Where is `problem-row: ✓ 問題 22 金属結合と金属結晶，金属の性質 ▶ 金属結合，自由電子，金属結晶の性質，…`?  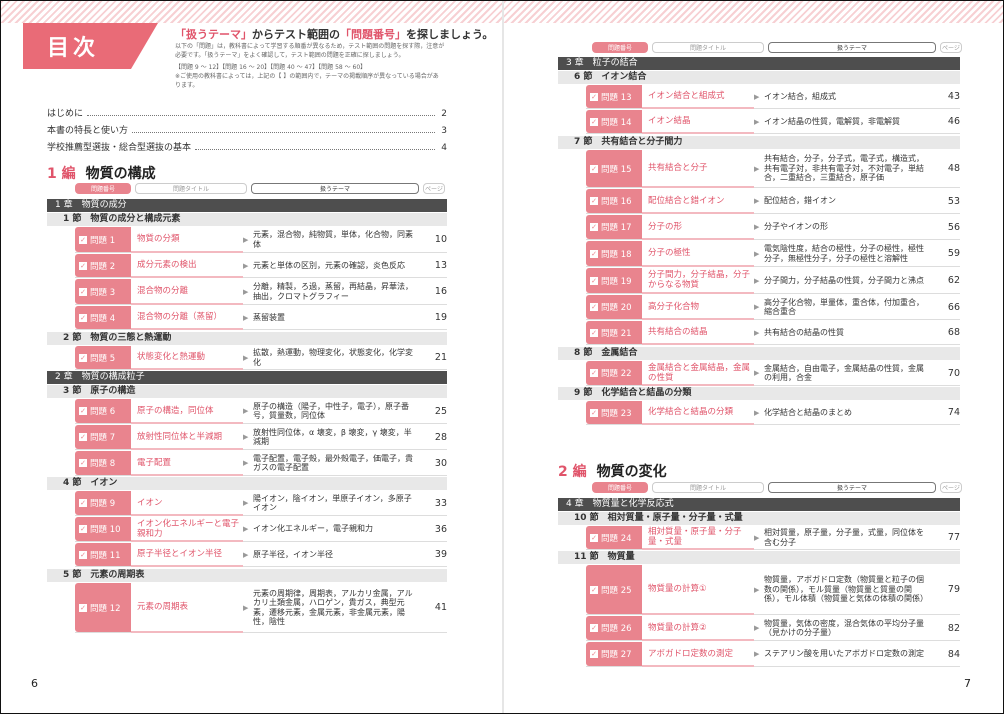
problem-row: ✓ 問題 22 金属結合と金属結晶，金属の性質 ▶ 金属結合，自由電子，金属結晶の性質，… is located at coordinates (773, 373).